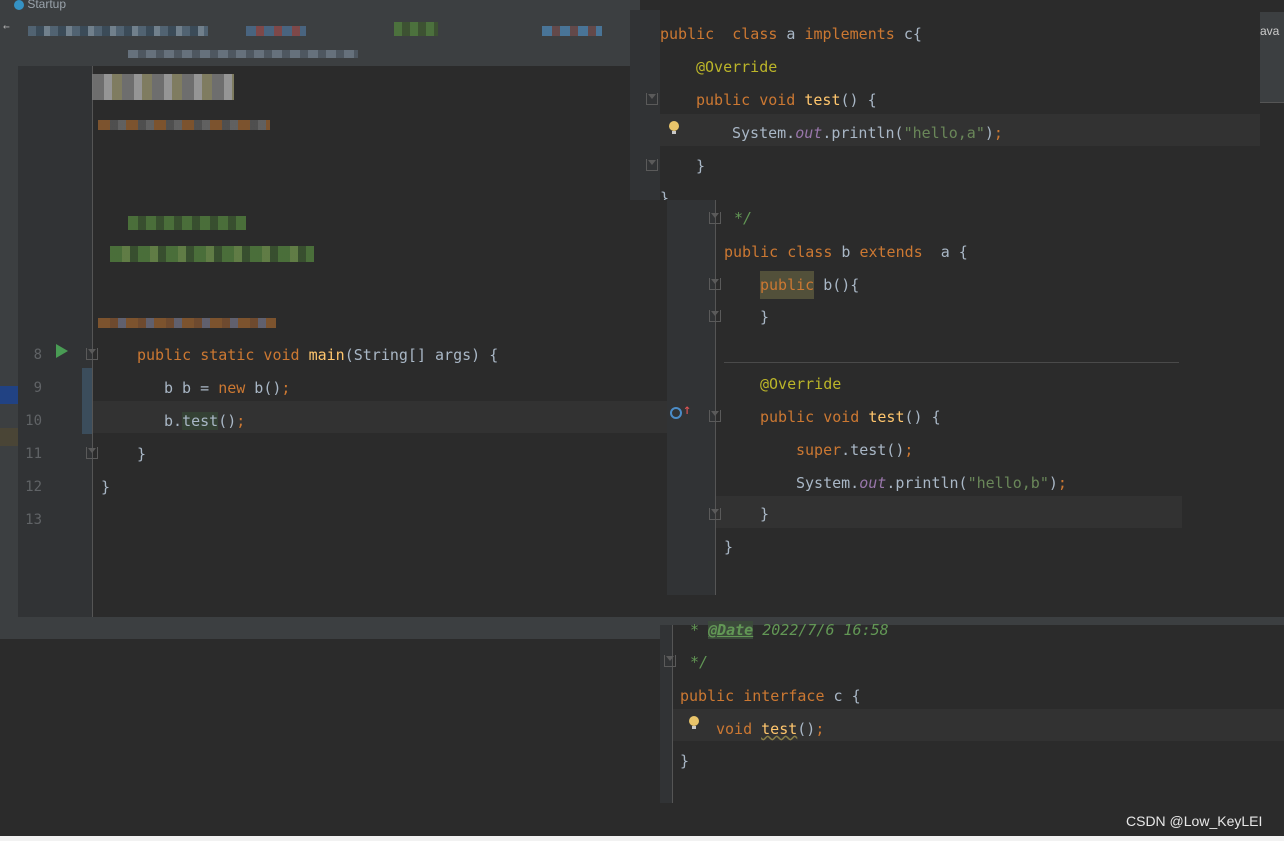  Describe the element at coordinates (665, 194) in the screenshot. I see `class-a-close: }` at that location.